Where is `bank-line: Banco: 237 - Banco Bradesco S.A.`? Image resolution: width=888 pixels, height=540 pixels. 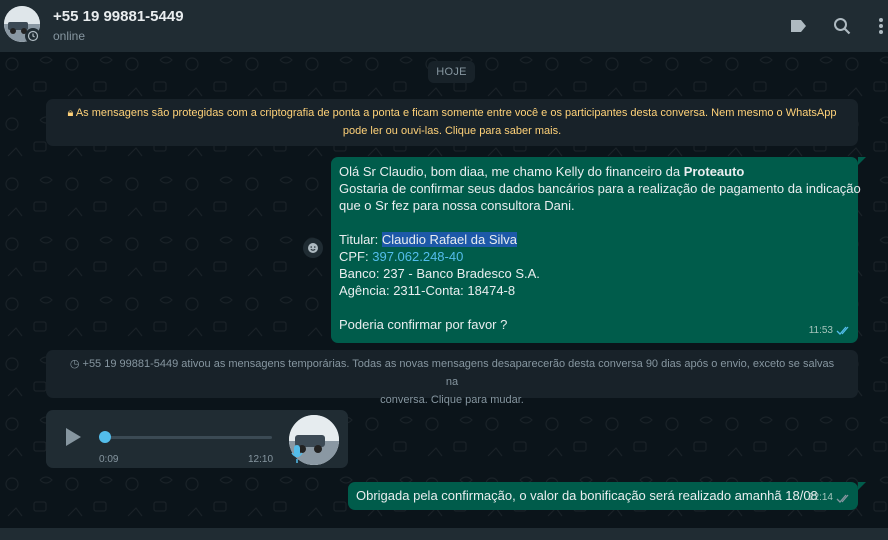 bank-line: Banco: 237 - Banco Bradesco S.A. is located at coordinates (439, 273).